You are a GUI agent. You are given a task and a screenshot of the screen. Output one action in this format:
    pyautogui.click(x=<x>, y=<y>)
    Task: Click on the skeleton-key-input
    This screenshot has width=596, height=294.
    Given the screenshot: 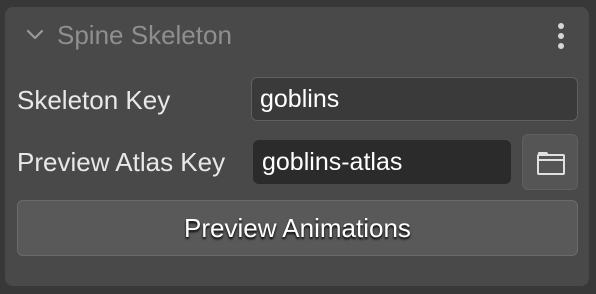 What is the action you would take?
    pyautogui.click(x=414, y=99)
    